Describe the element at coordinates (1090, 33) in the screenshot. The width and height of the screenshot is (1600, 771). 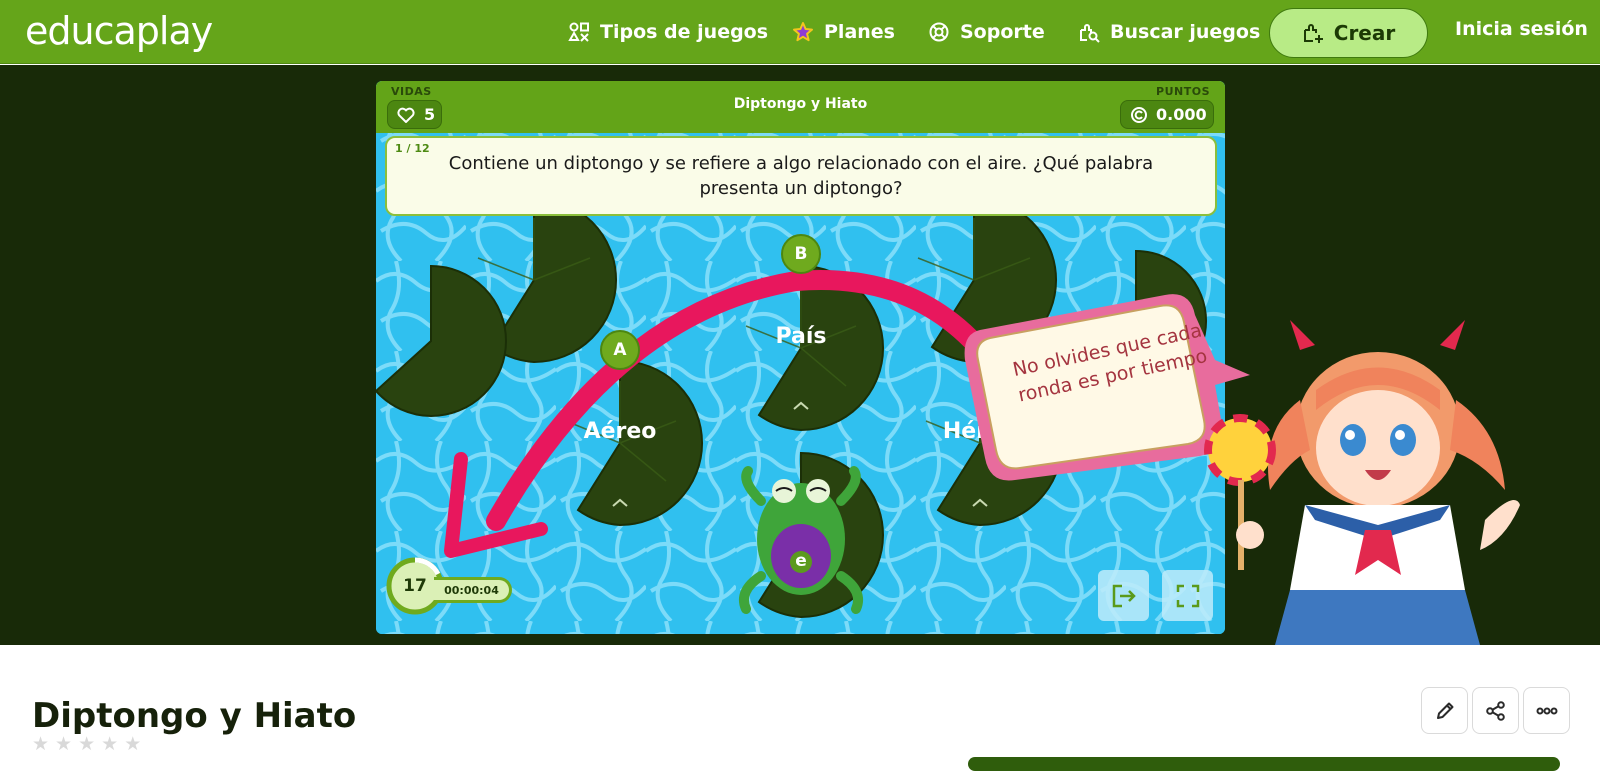
I see `search-puzzle-icon` at that location.